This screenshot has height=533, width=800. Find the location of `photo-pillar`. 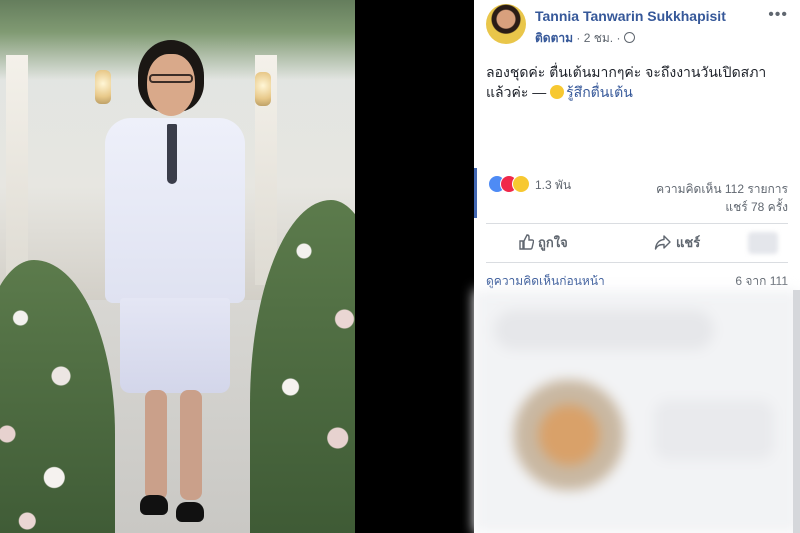

photo-pillar is located at coordinates (17, 170).